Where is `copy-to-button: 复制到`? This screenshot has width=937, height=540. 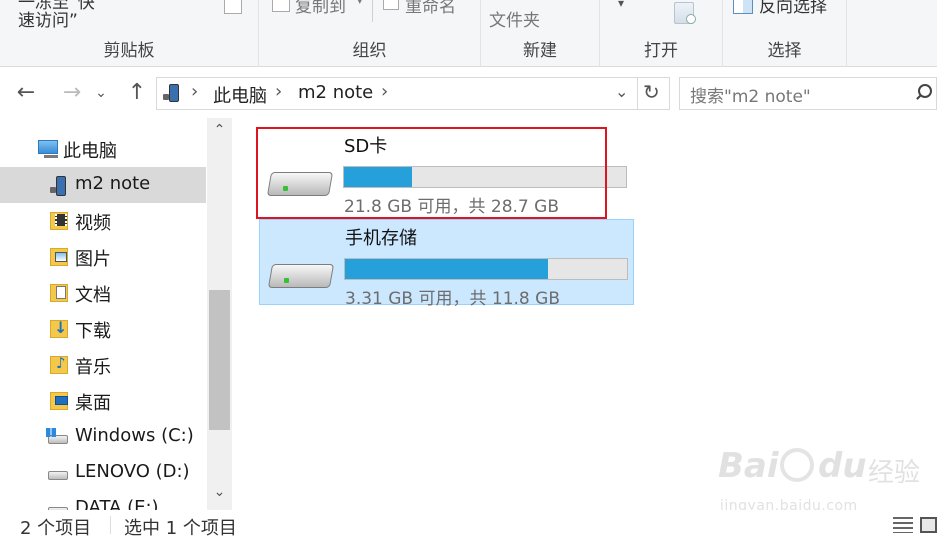 copy-to-button: 复制到 is located at coordinates (320, 8).